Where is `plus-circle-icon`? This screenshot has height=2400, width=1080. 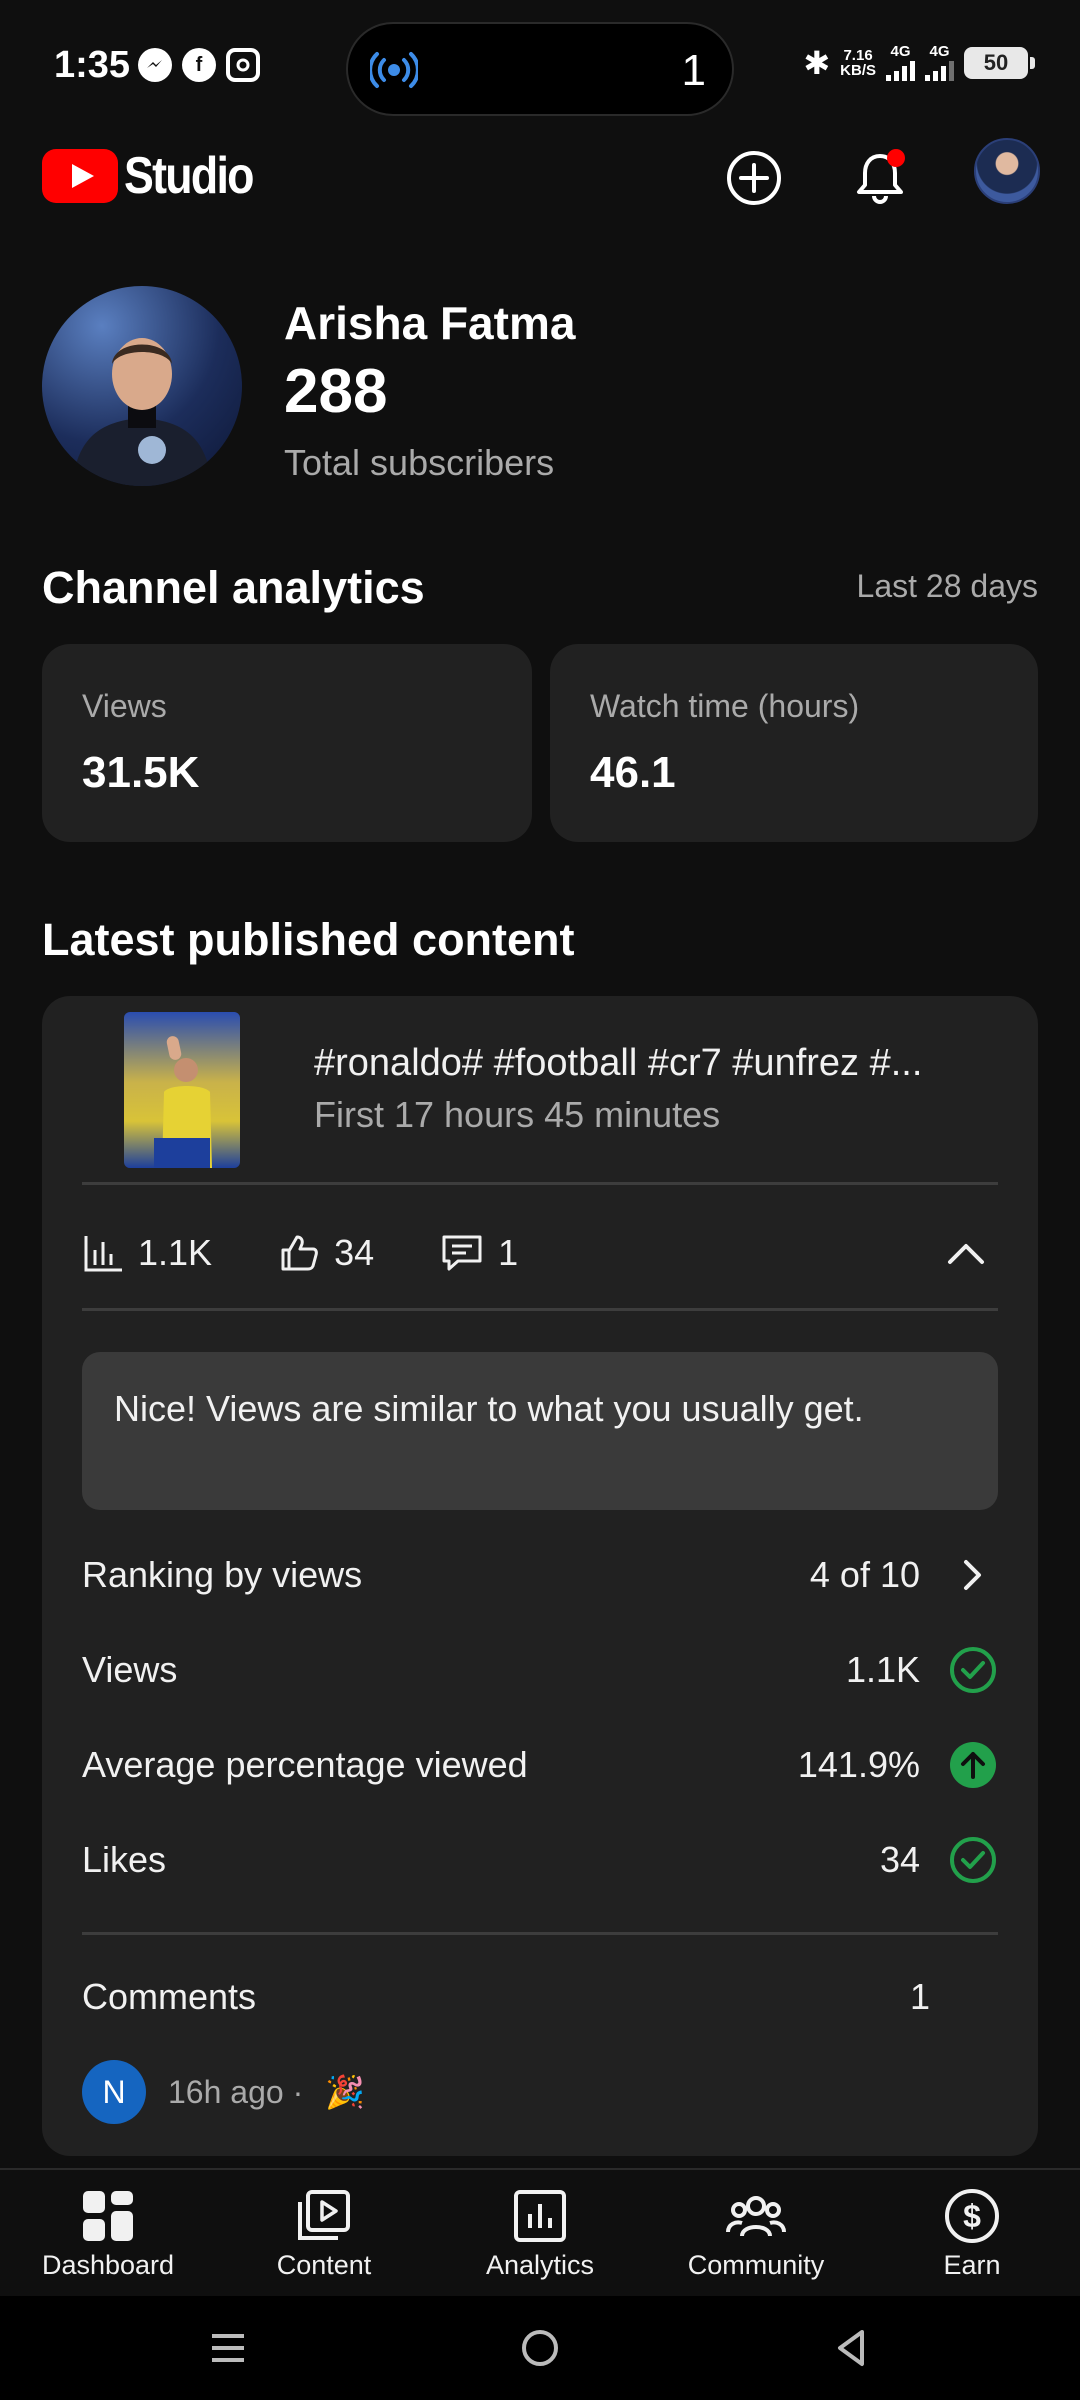 plus-circle-icon is located at coordinates (754, 178).